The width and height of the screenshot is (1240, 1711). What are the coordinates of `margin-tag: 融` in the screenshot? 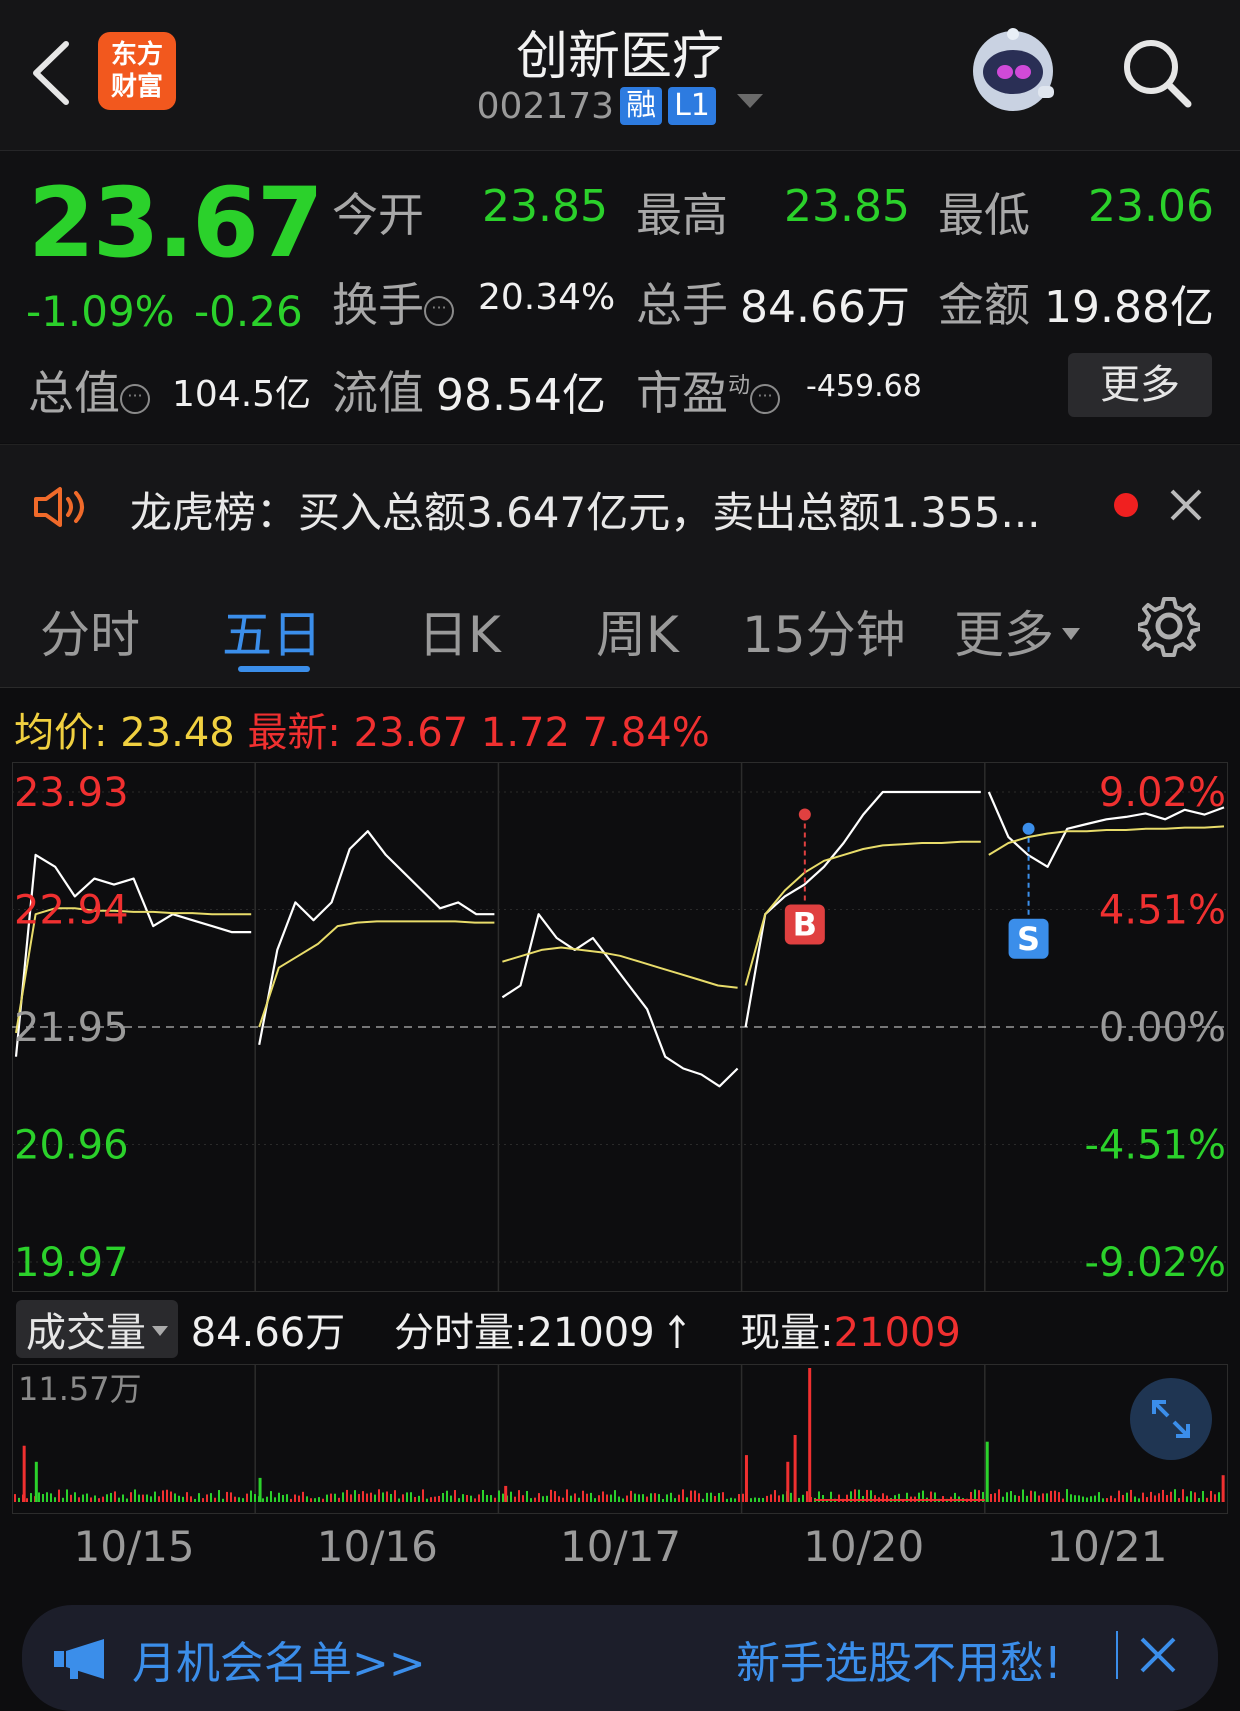 It's located at (641, 106).